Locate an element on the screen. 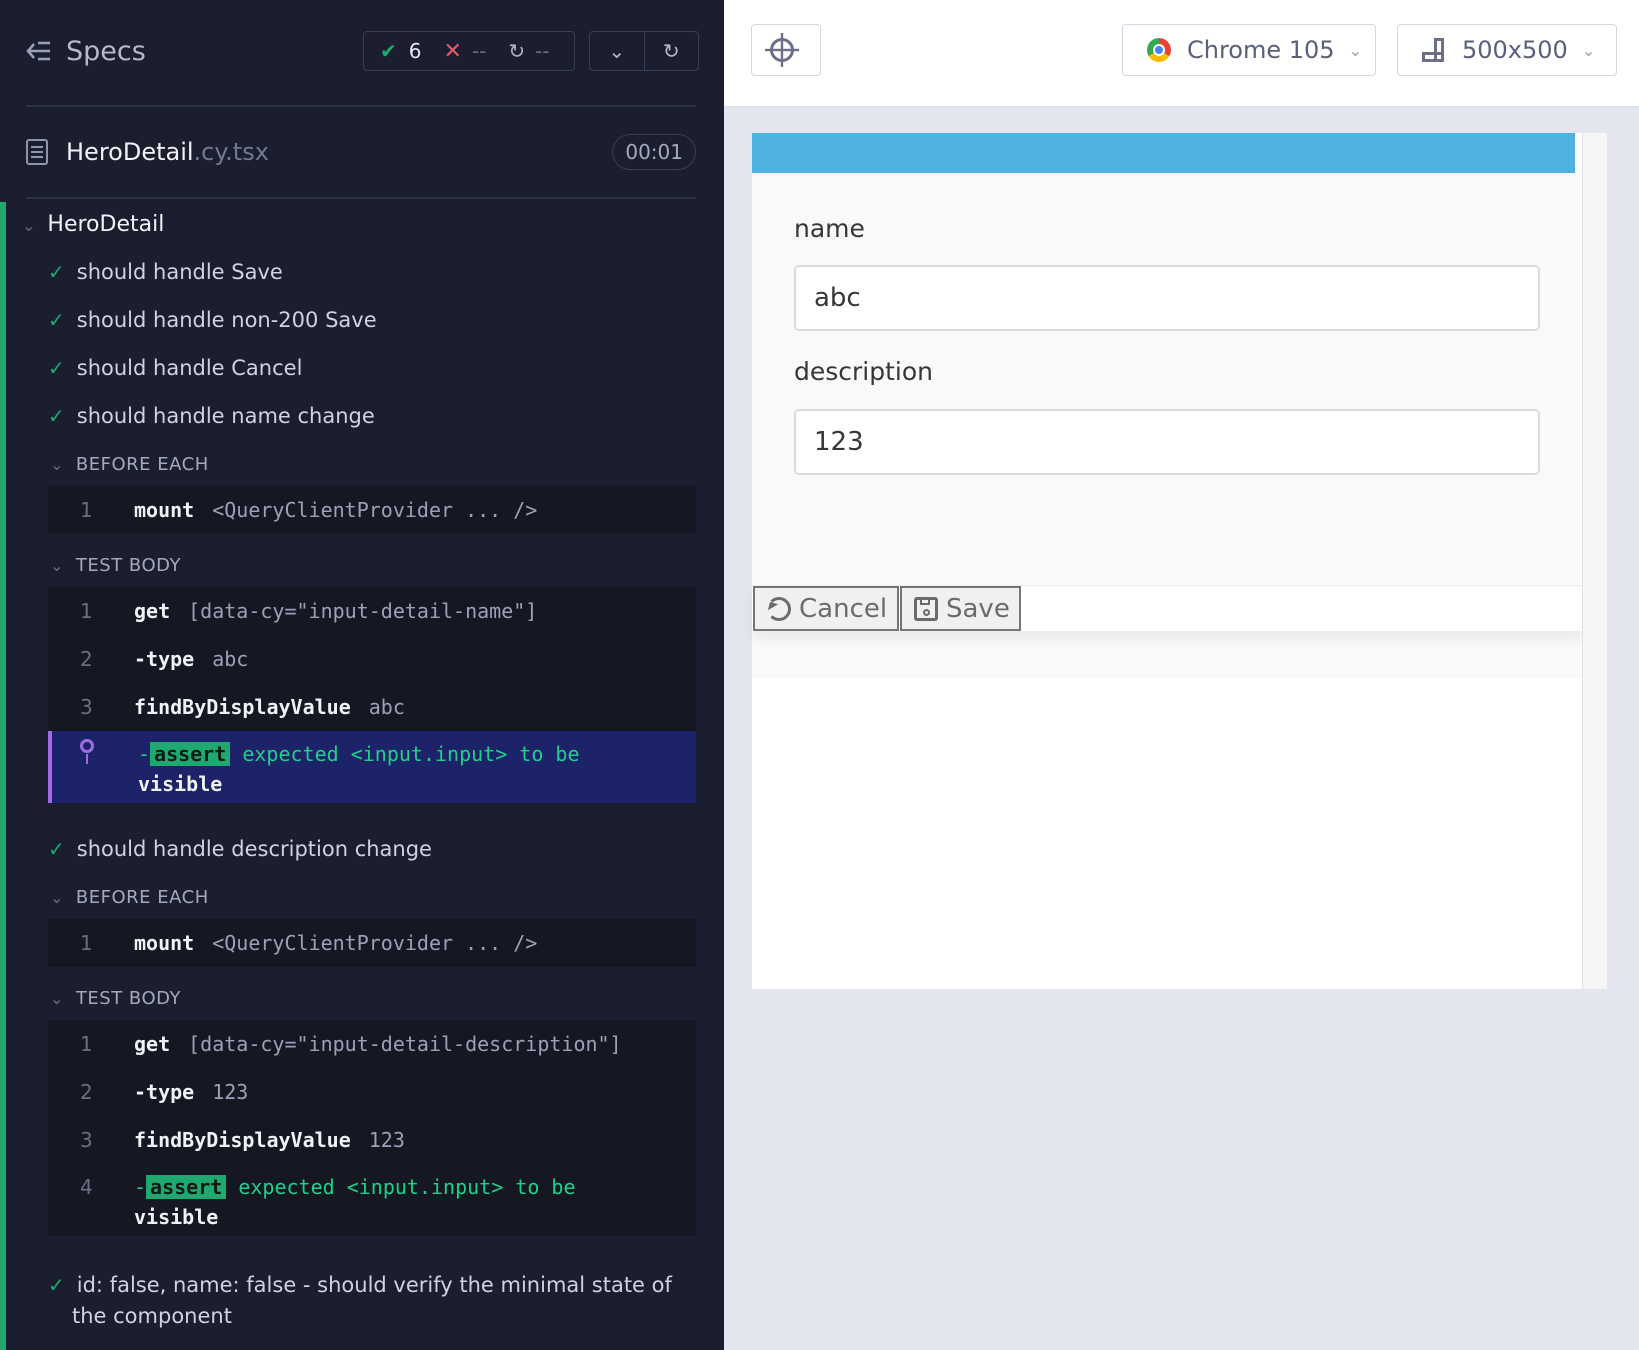 The height and width of the screenshot is (1350, 1639). command-row: 1 get [data-cy="input-detail-name"] is located at coordinates (372, 611).